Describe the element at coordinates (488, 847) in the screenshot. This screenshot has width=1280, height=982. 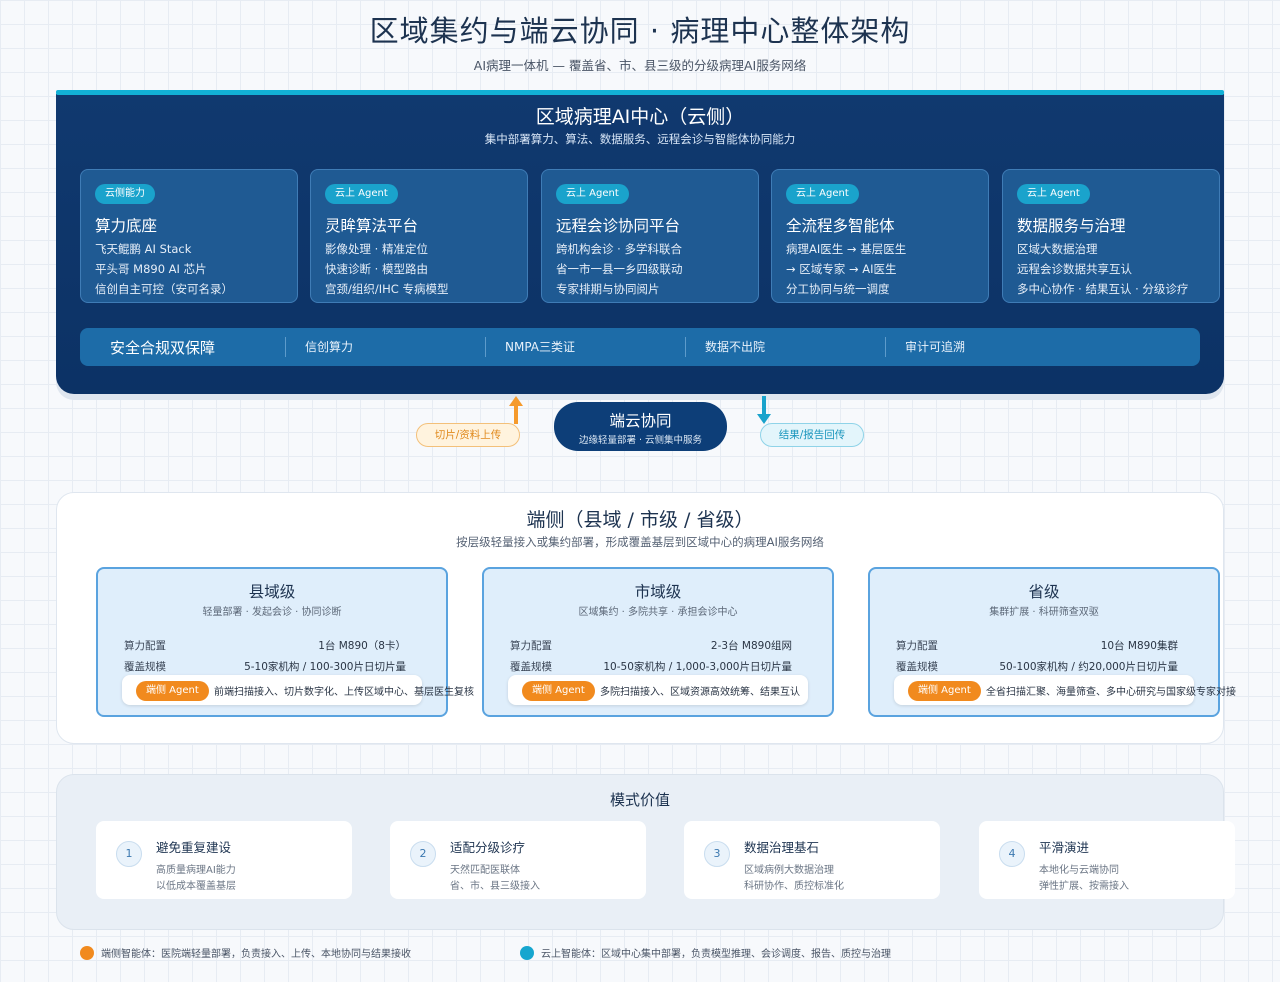
I see `value-card-title: 适配分级诊疗` at that location.